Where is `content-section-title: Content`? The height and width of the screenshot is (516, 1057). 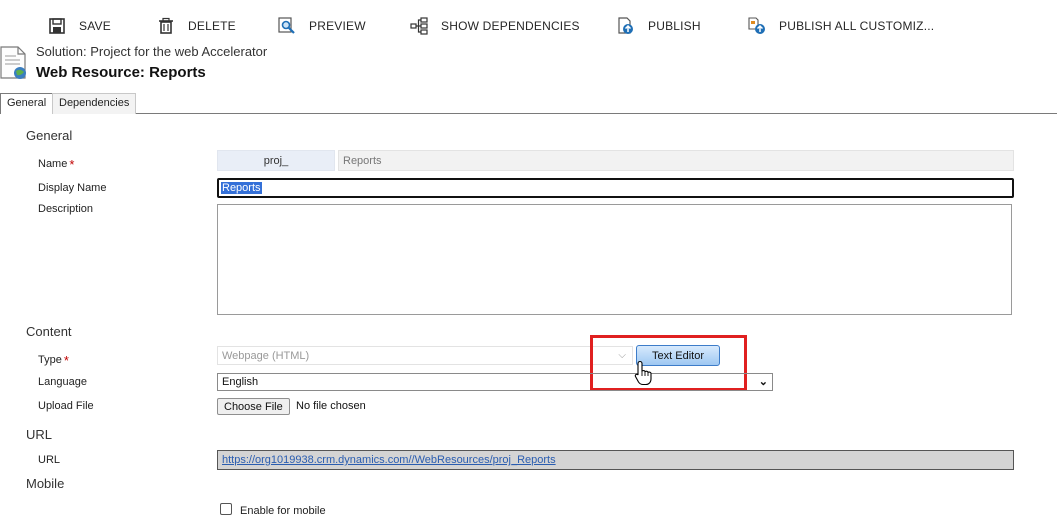
content-section-title: Content is located at coordinates (49, 331).